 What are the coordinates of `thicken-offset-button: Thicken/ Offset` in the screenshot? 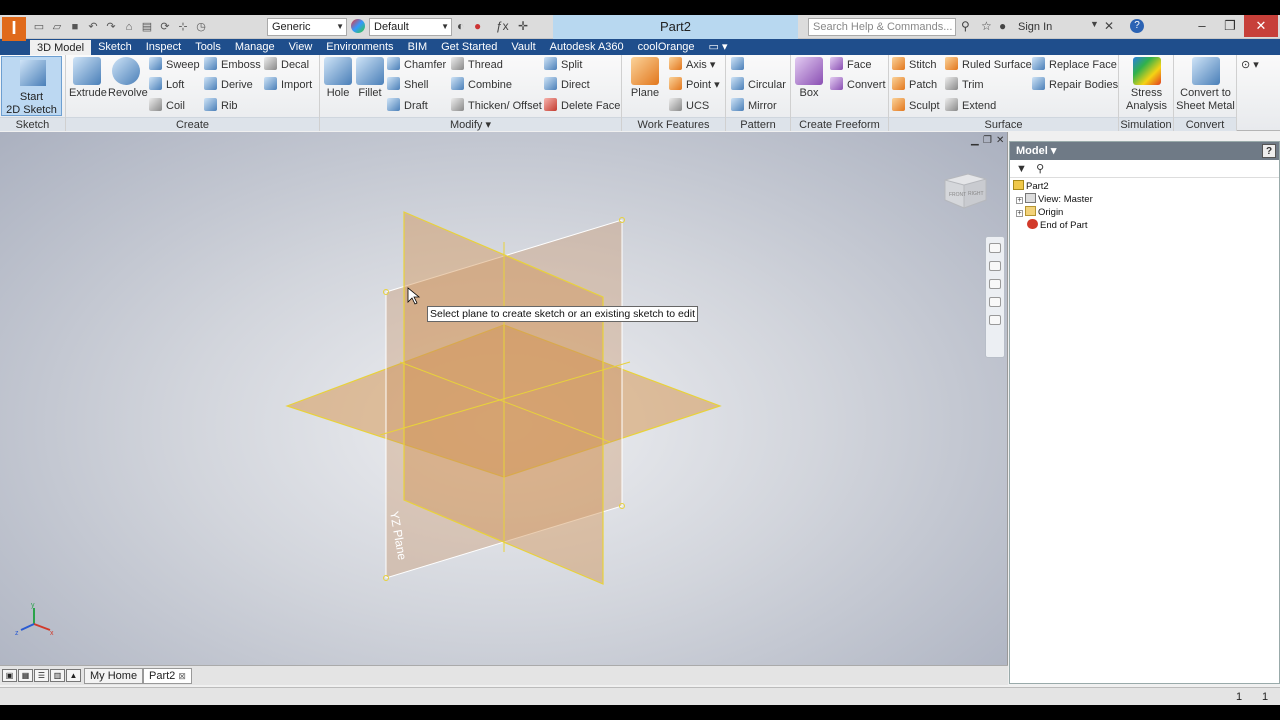 It's located at (496, 106).